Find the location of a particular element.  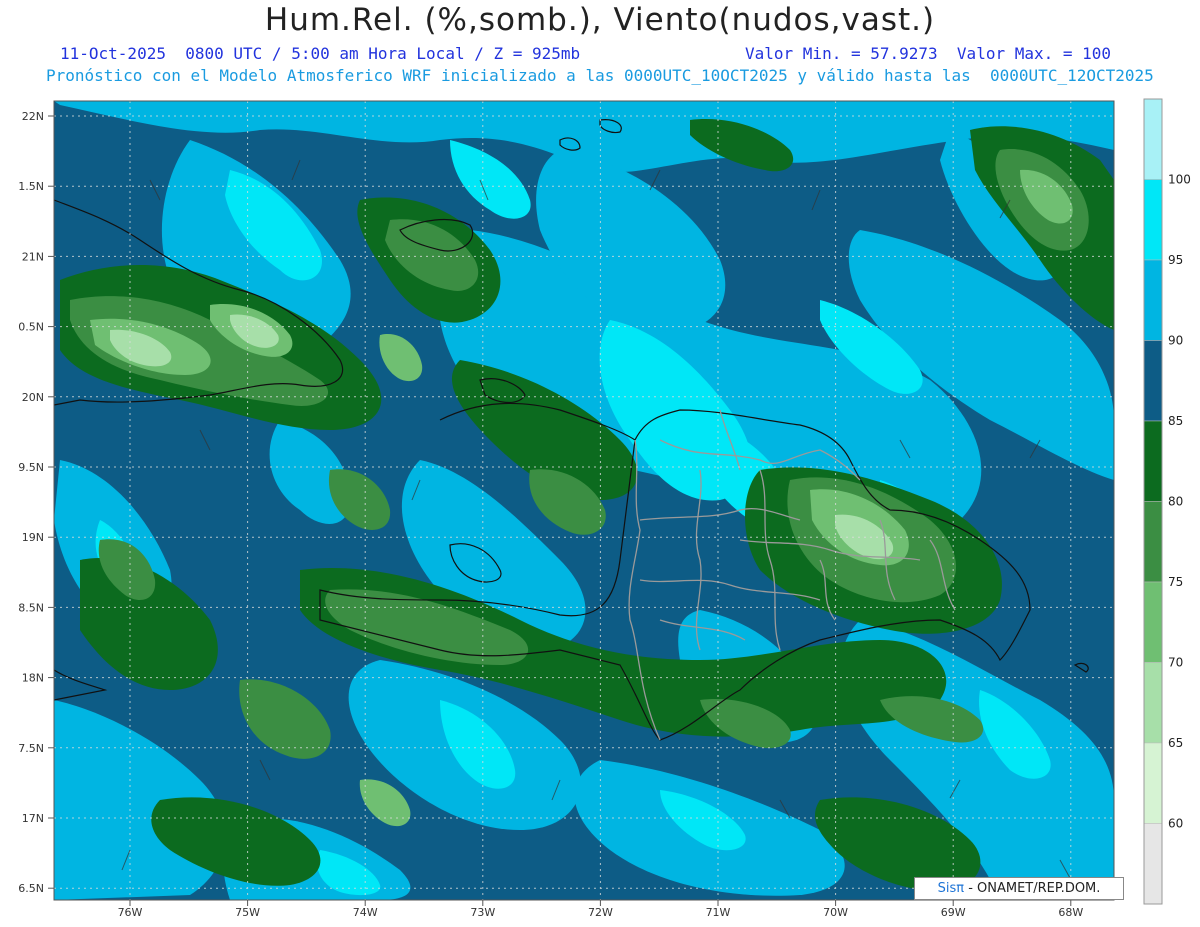

lat-tick-label: 8.5N is located at coordinates (31, 607).